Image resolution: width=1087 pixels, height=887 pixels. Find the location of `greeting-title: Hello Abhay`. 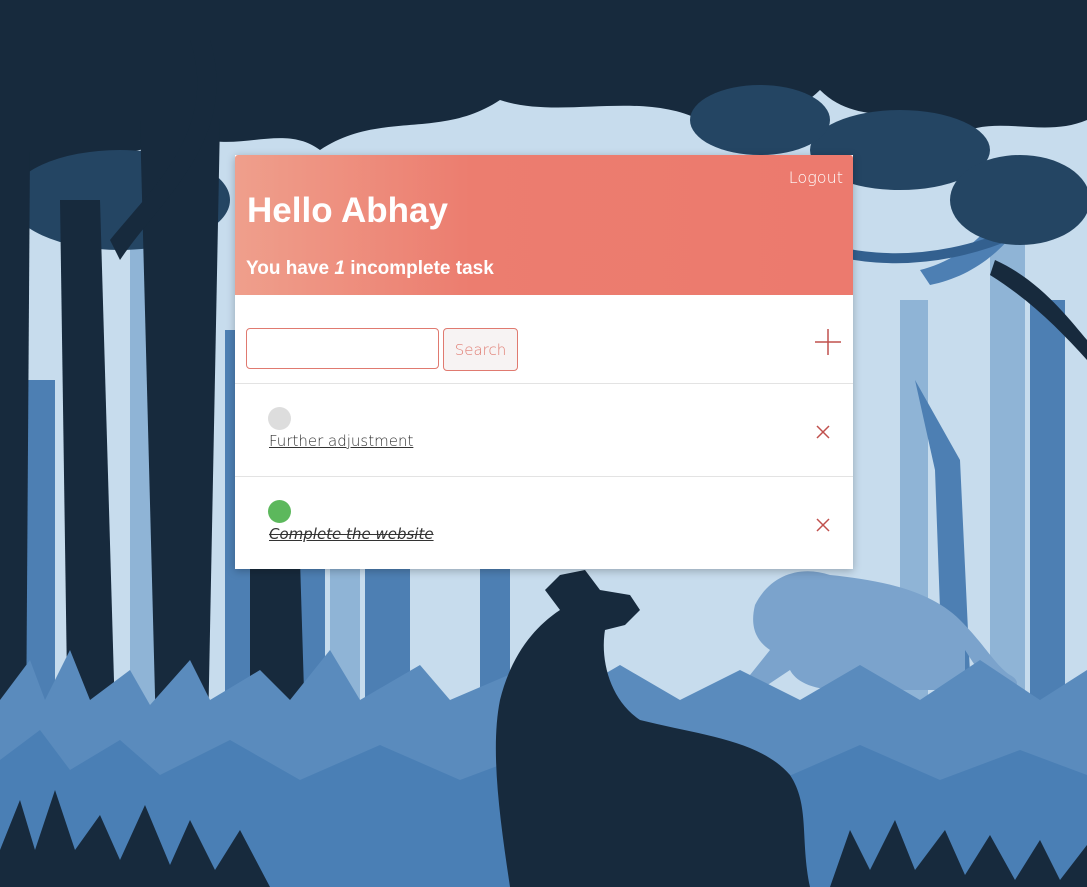

greeting-title: Hello Abhay is located at coordinates (347, 210).